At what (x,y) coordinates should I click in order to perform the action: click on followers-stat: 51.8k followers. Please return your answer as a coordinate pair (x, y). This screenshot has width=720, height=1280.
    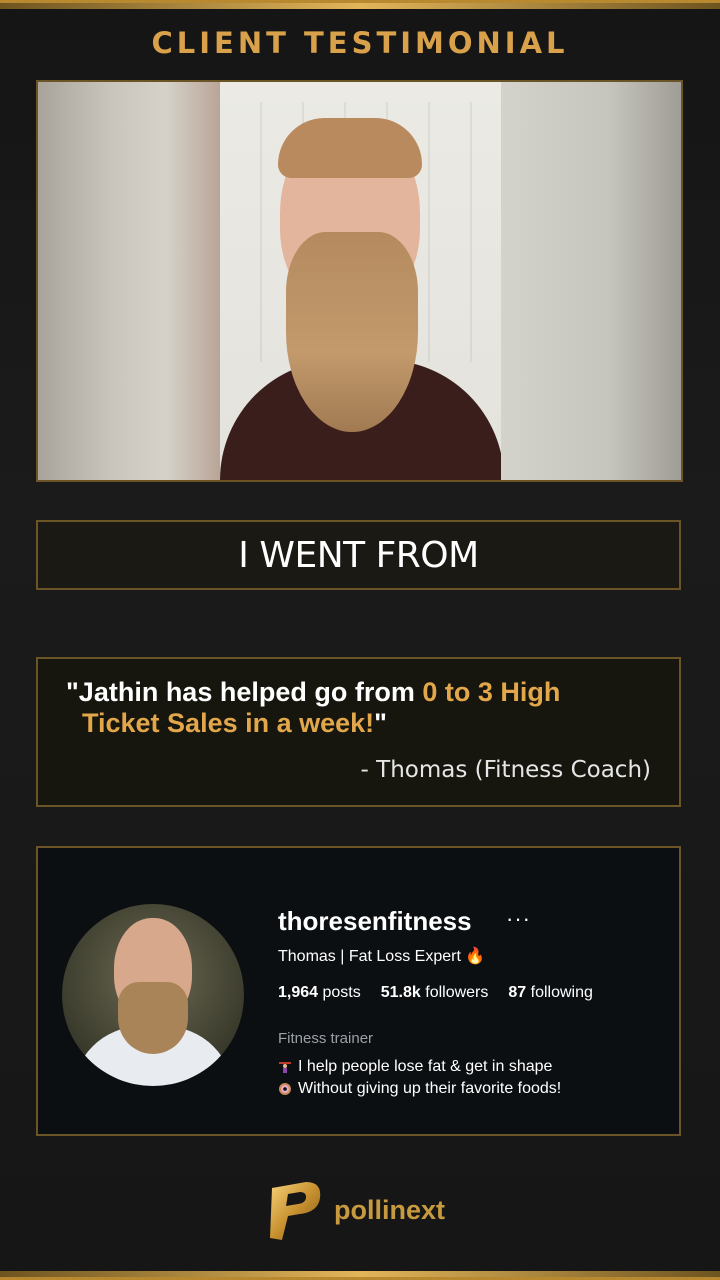
    Looking at the image, I should click on (435, 993).